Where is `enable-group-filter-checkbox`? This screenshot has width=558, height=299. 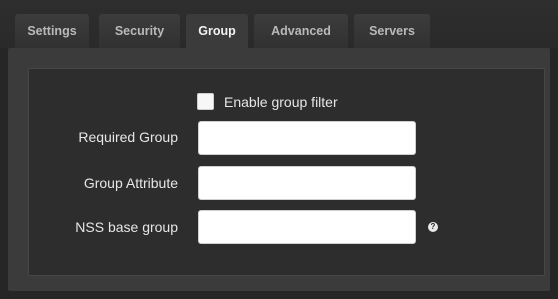
enable-group-filter-checkbox is located at coordinates (205, 101).